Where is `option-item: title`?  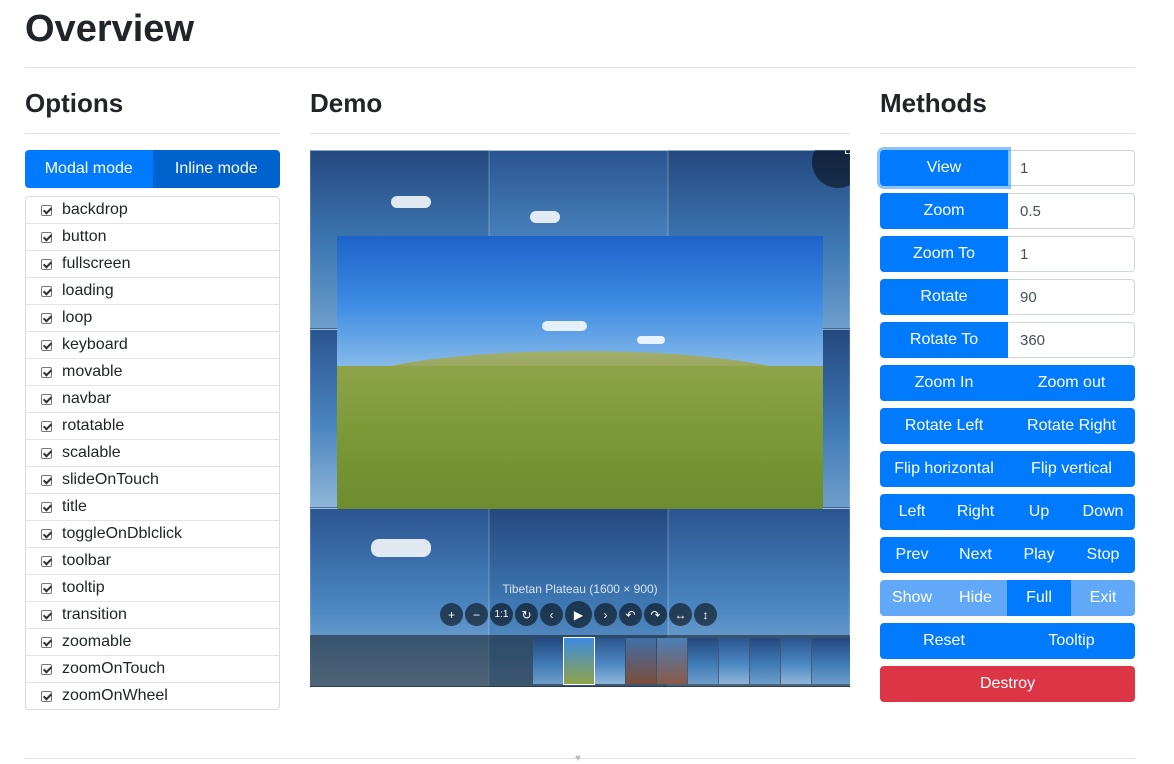
option-item: title is located at coordinates (152, 506).